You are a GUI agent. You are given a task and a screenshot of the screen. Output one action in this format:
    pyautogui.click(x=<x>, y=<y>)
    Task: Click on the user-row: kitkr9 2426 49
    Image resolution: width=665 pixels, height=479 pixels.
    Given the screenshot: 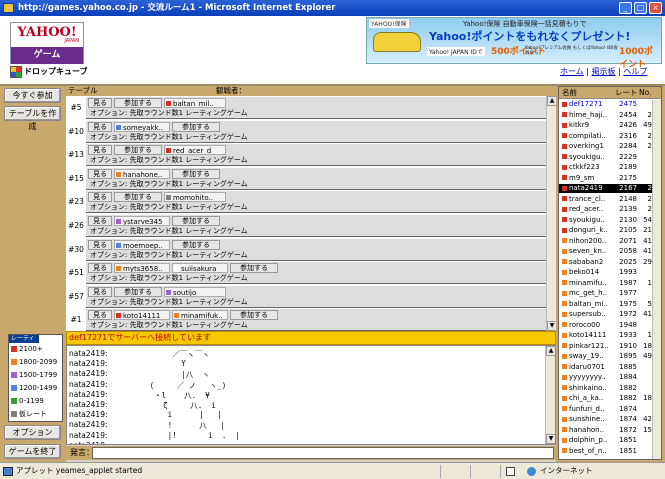 What is the action you would take?
    pyautogui.click(x=606, y=125)
    